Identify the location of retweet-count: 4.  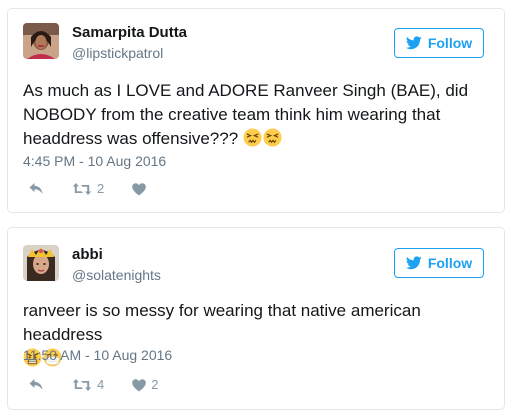
(101, 384).